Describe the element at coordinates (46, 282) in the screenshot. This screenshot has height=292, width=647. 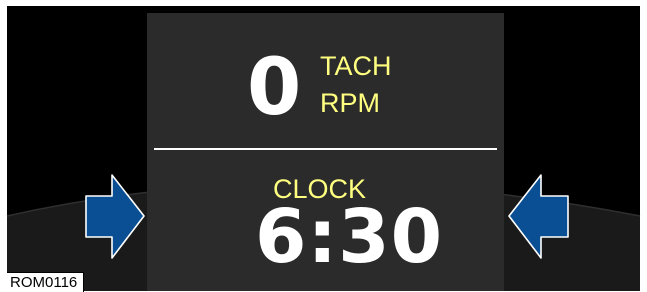
I see `figure-code-label: ROM0116` at that location.